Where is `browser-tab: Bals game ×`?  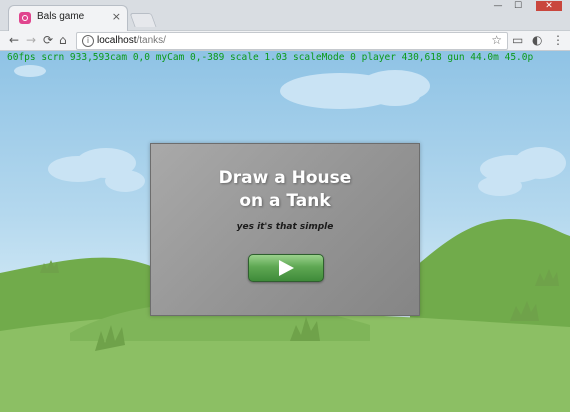
browser-tab: Bals game × is located at coordinates (68, 18).